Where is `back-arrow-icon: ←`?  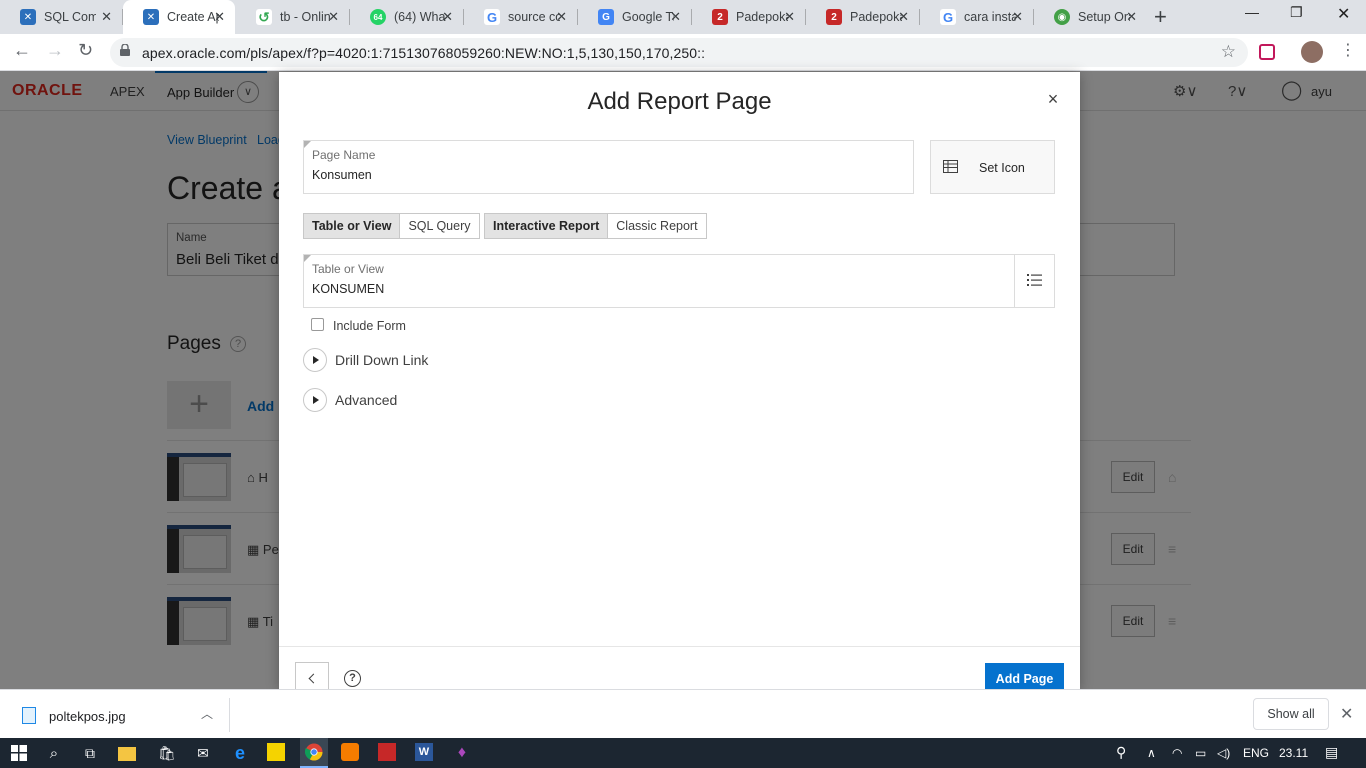
back-arrow-icon: ← is located at coordinates (22, 50).